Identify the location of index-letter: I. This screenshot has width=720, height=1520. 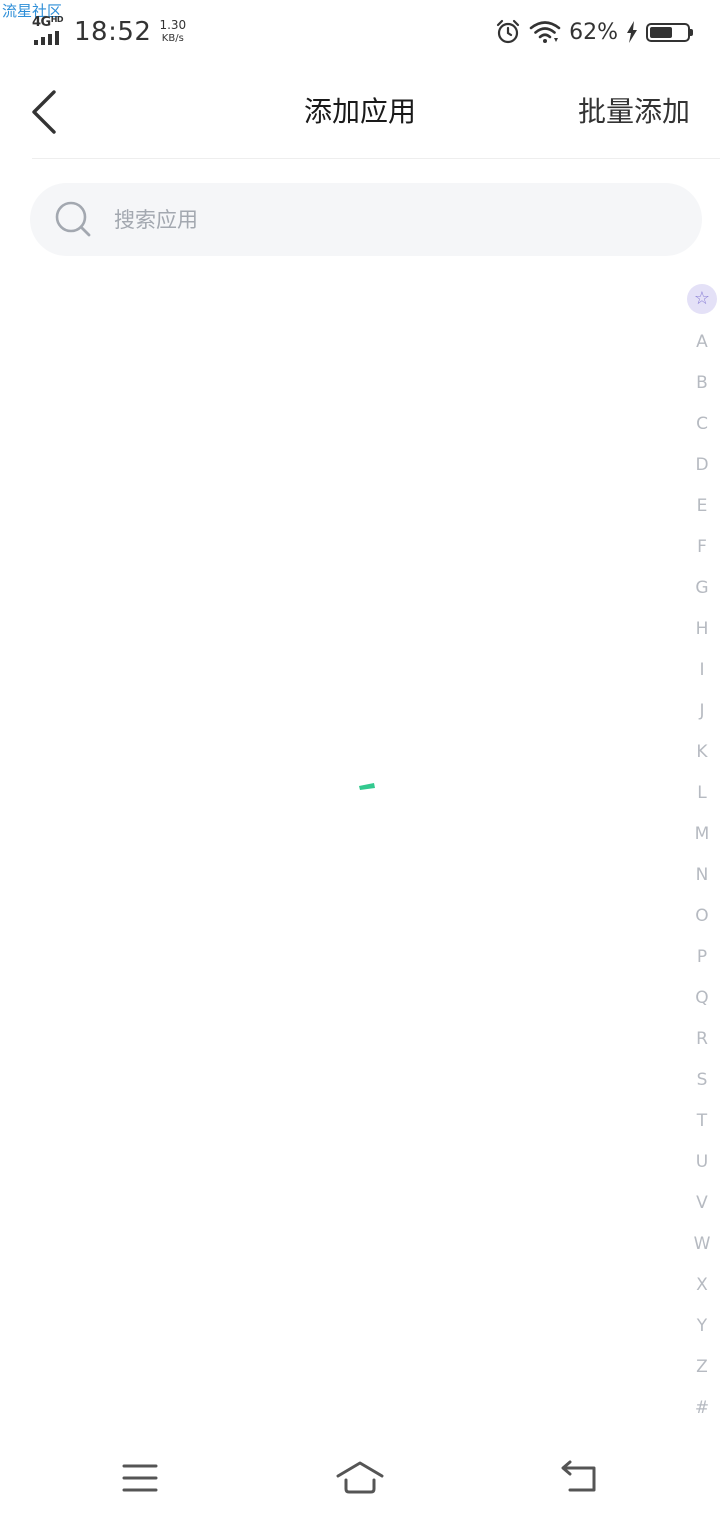
(702, 670).